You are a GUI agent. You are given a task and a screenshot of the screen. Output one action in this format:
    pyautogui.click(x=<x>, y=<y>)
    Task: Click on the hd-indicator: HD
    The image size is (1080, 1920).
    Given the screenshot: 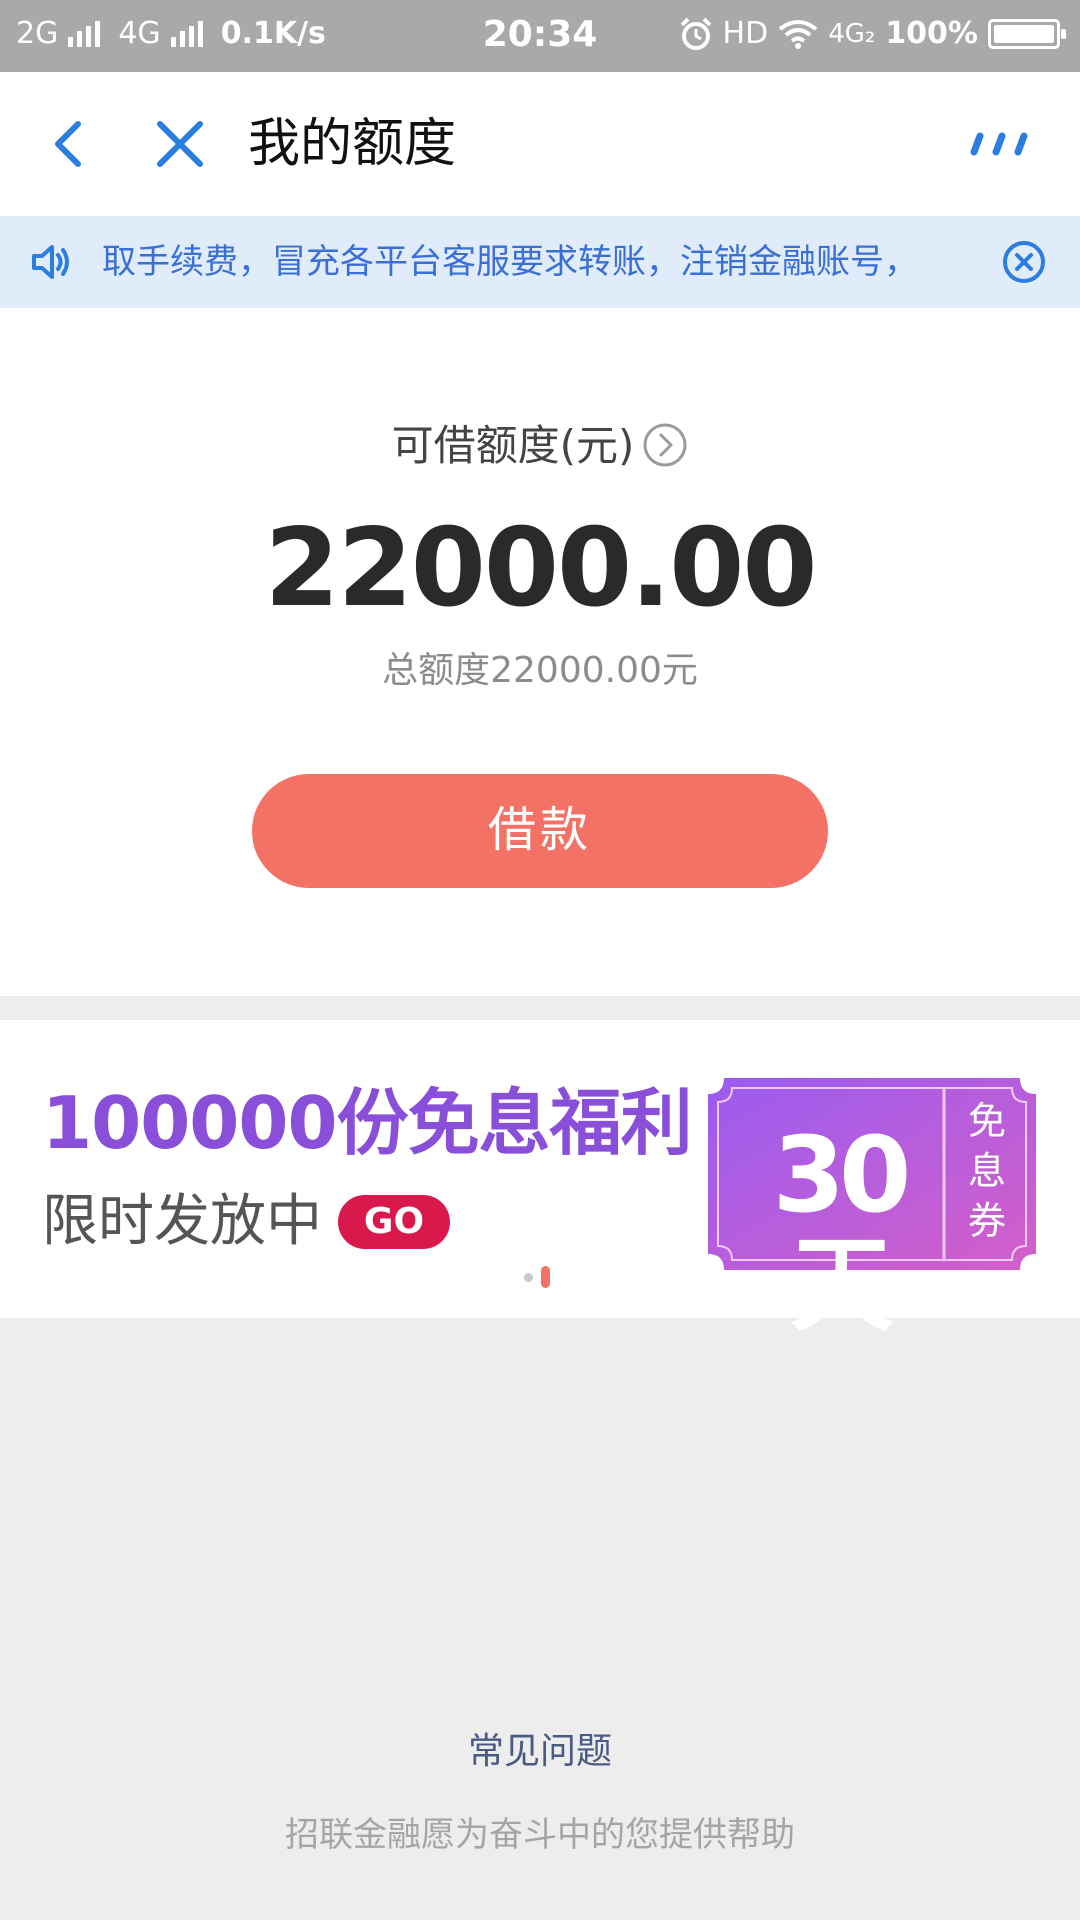 What is the action you would take?
    pyautogui.click(x=745, y=33)
    